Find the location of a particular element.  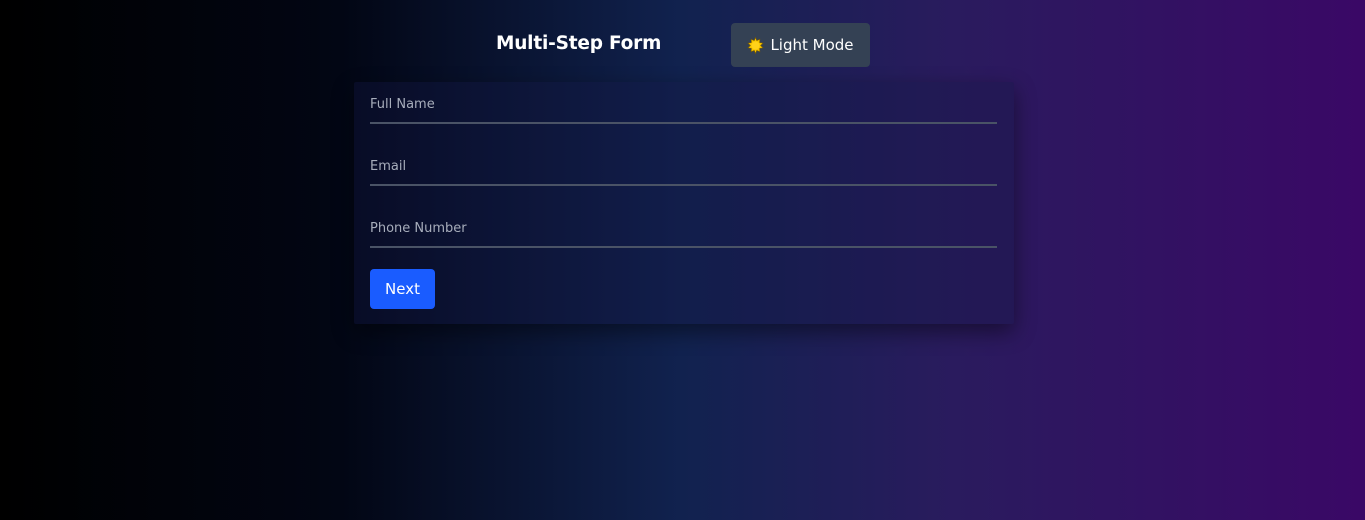

page-title: Multi-Step Form is located at coordinates (579, 43).